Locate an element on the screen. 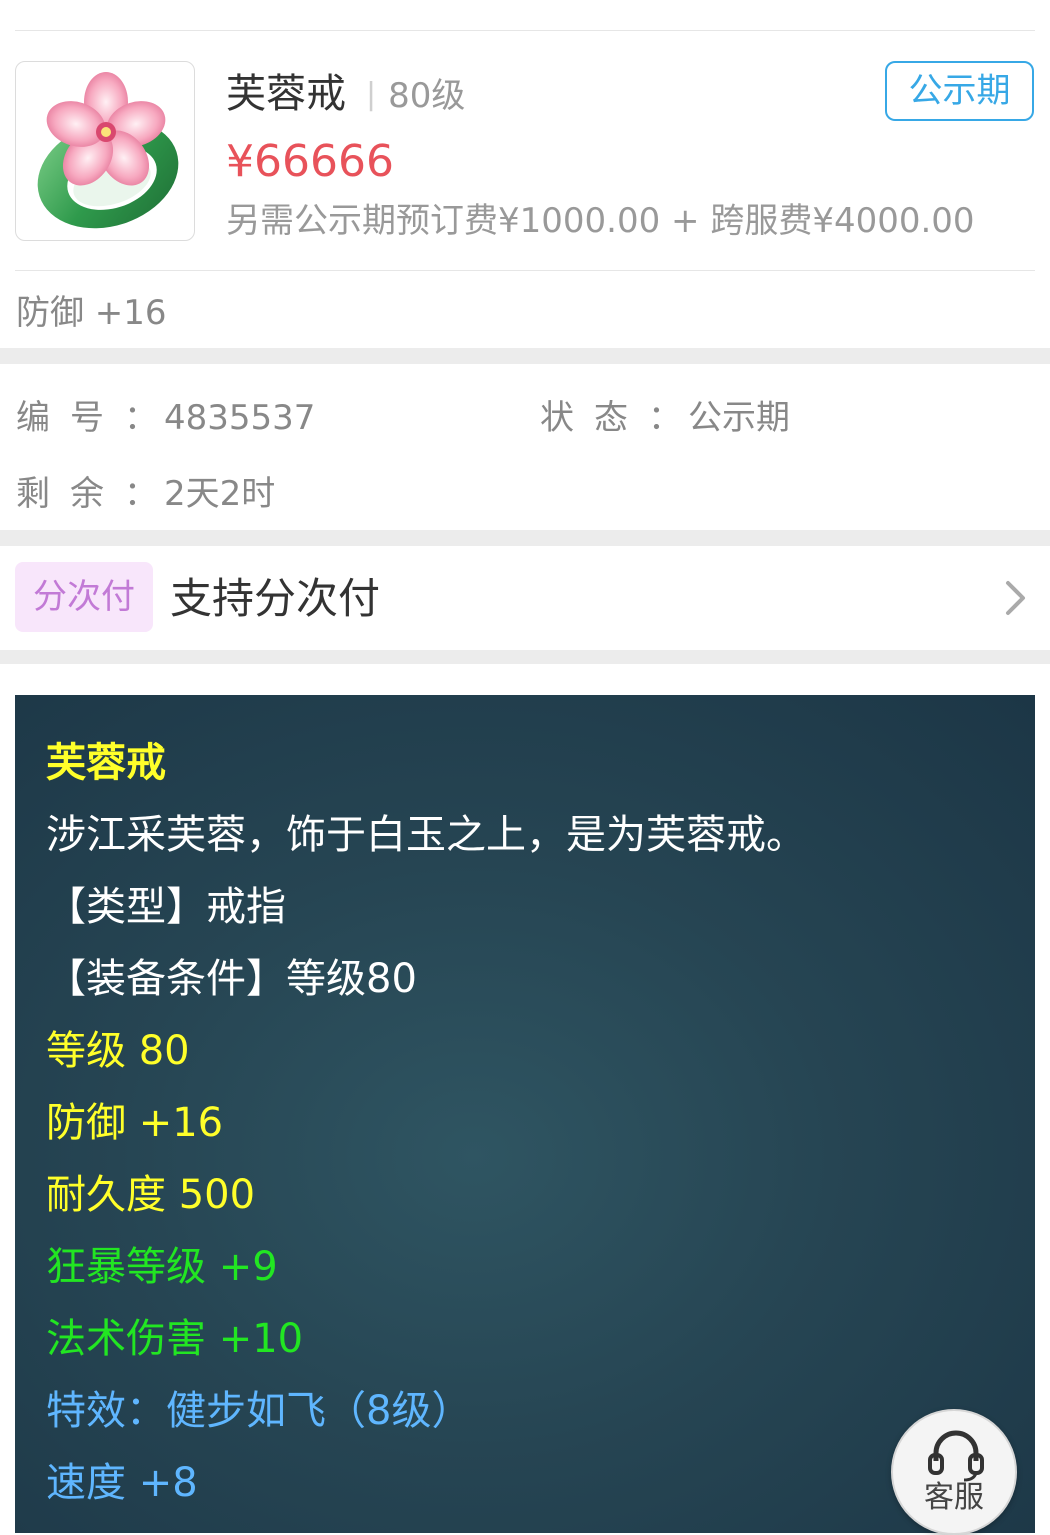 Image resolution: width=1050 pixels, height=1535 pixels. info-id: 编号： 4835537 is located at coordinates (166, 418).